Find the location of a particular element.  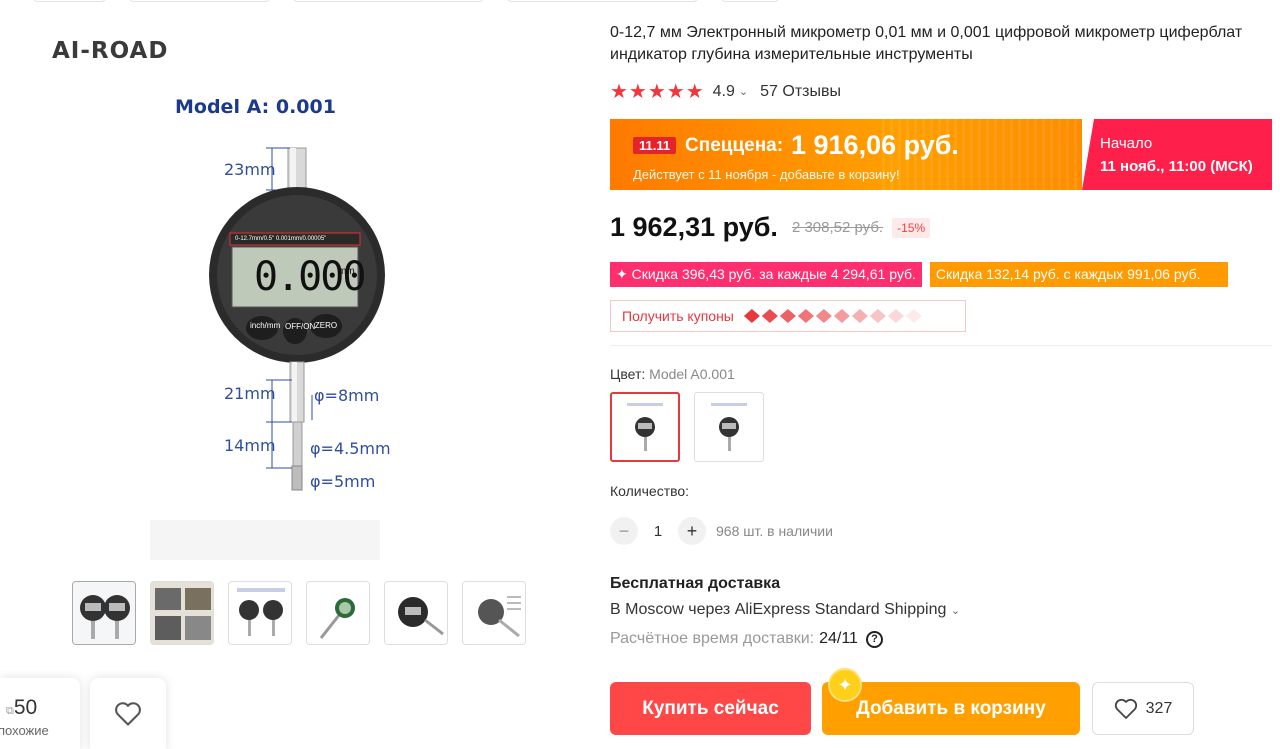

dim-label-phi5: φ=5mm is located at coordinates (343, 481).